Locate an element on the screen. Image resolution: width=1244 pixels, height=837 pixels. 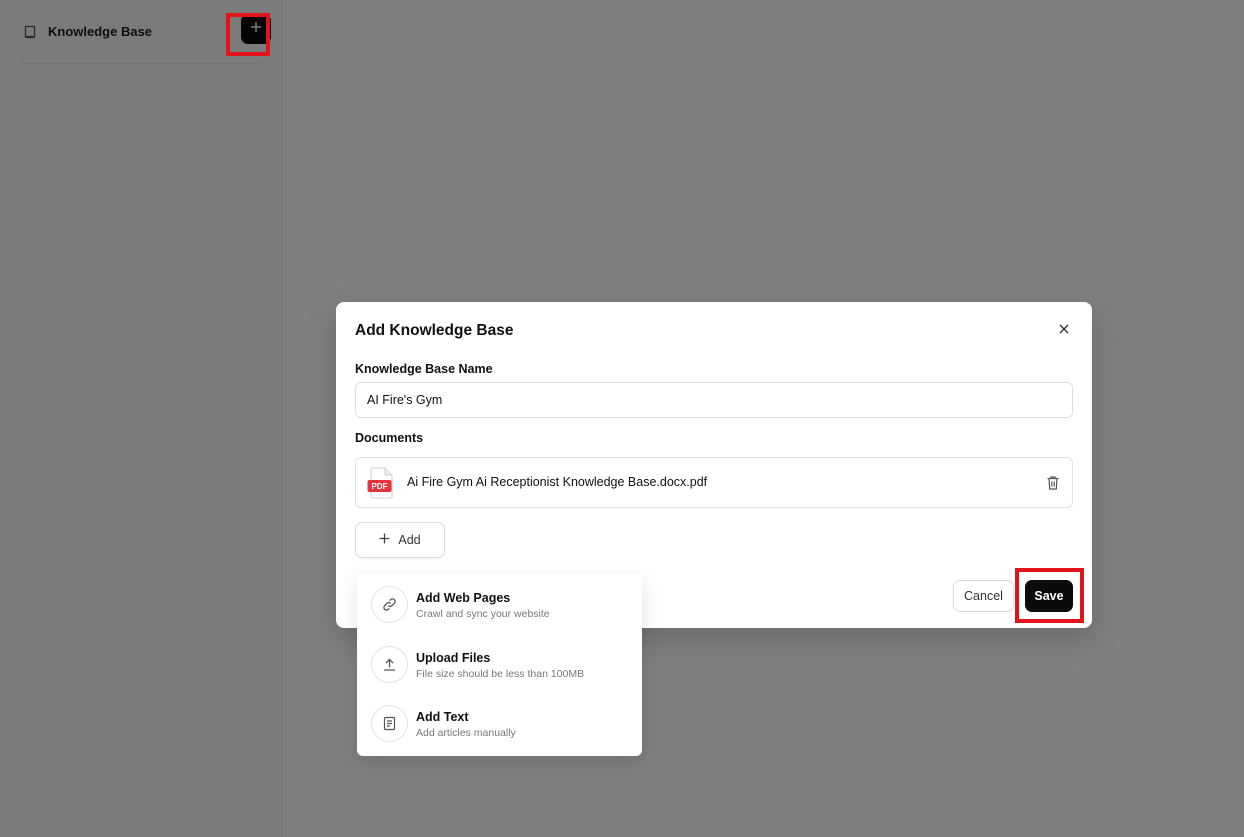
dialog-title: Add Knowledge Base is located at coordinates (434, 330).